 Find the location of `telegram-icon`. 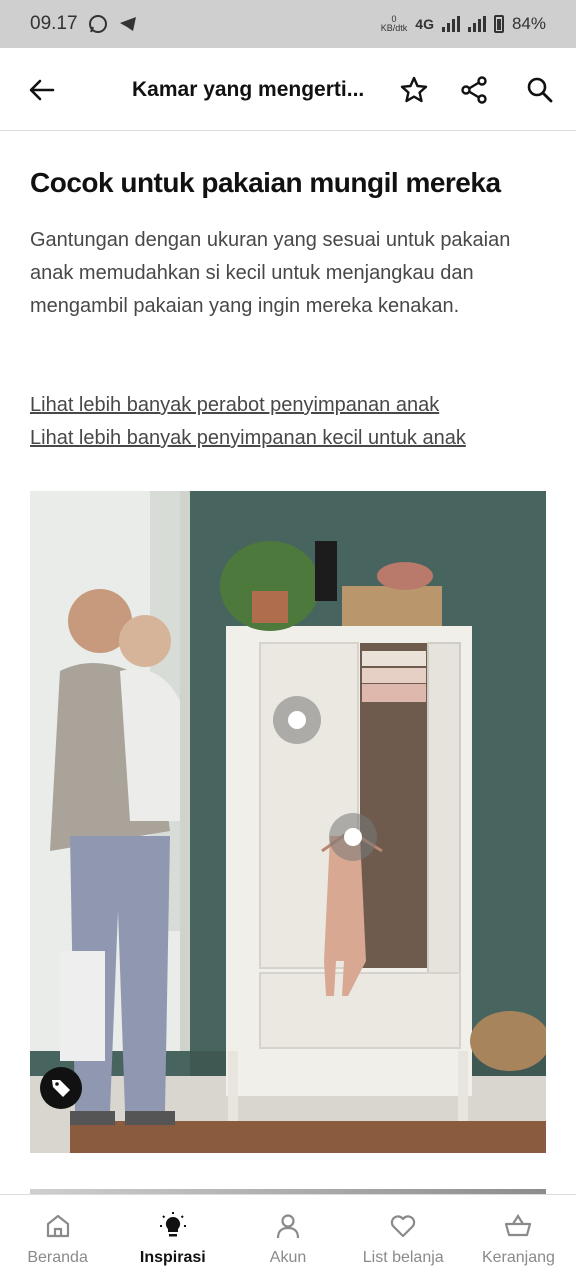

telegram-icon is located at coordinates (127, 24).